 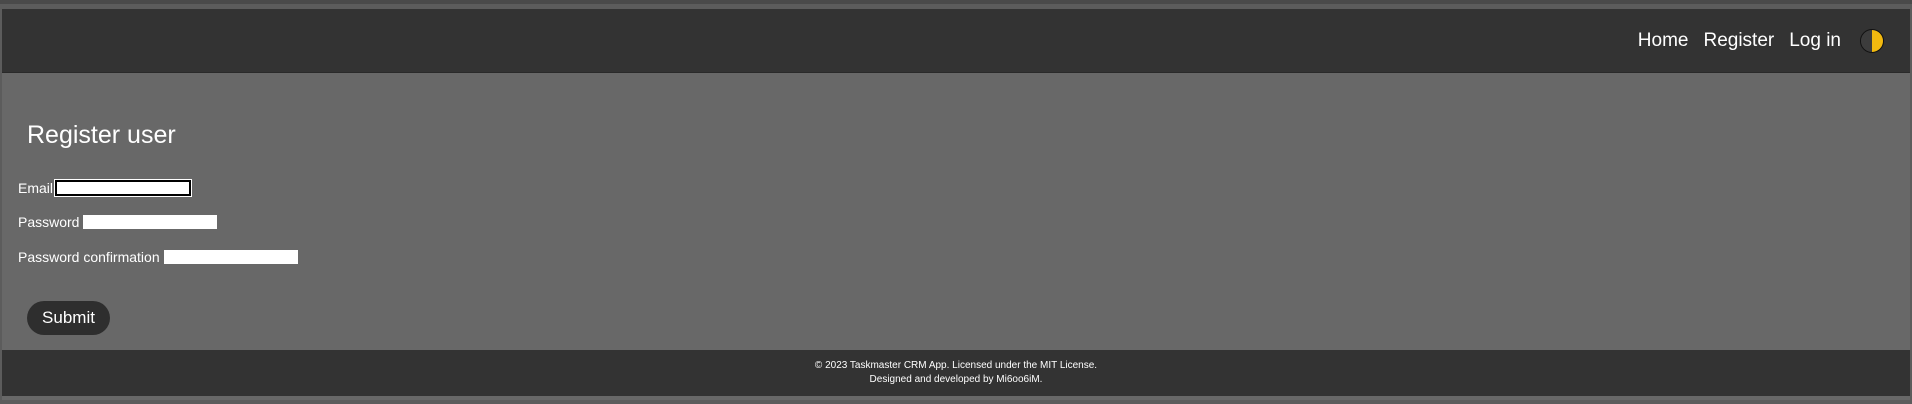 What do you see at coordinates (1877, 40) in the screenshot?
I see `theme-light-half` at bounding box center [1877, 40].